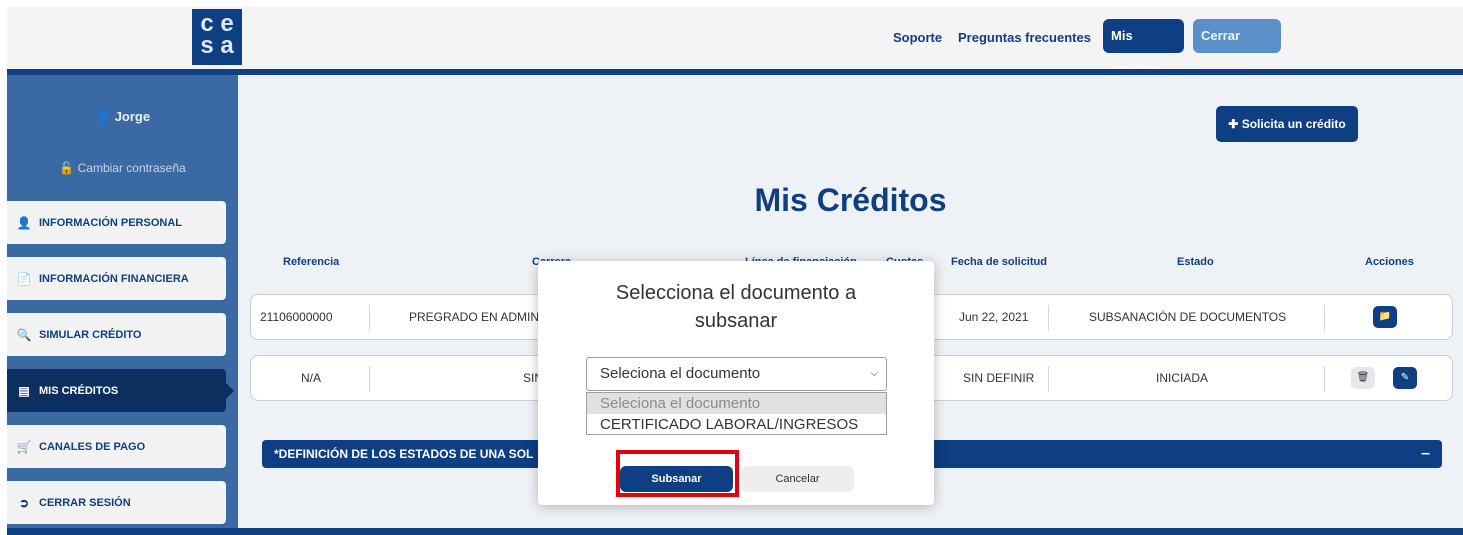  Describe the element at coordinates (24, 334) in the screenshot. I see `search-icon: 🔍` at that location.